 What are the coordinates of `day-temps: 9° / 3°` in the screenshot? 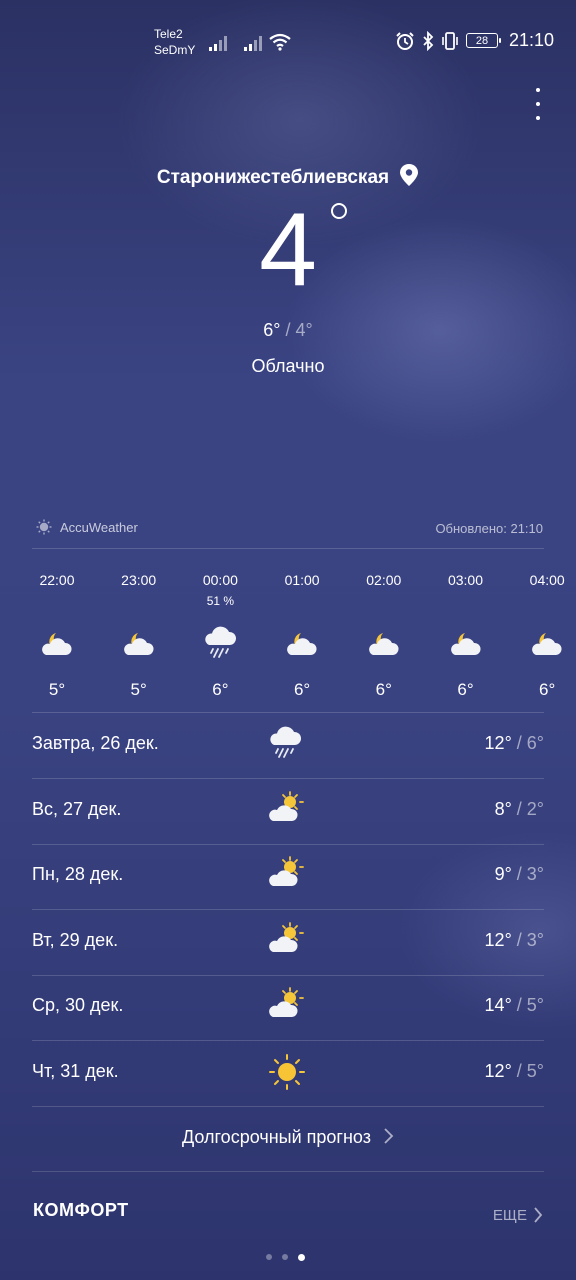 It's located at (519, 874).